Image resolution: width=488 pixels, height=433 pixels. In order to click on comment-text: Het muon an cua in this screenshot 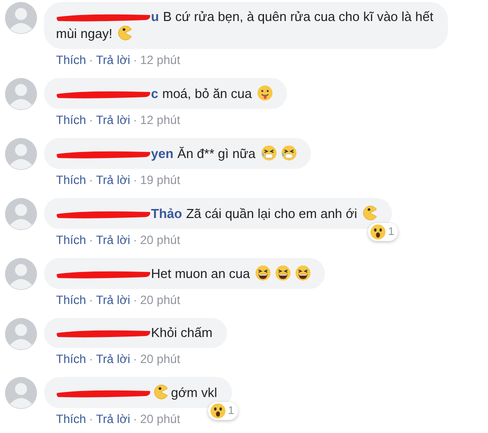, I will do `click(200, 273)`.